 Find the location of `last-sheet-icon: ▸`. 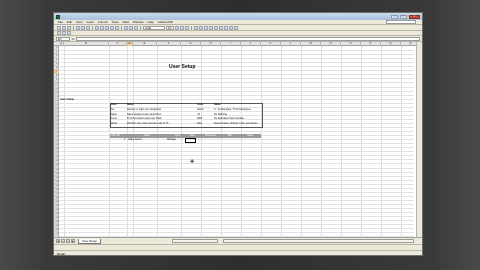

last-sheet-icon: ▸ is located at coordinates (73, 241).